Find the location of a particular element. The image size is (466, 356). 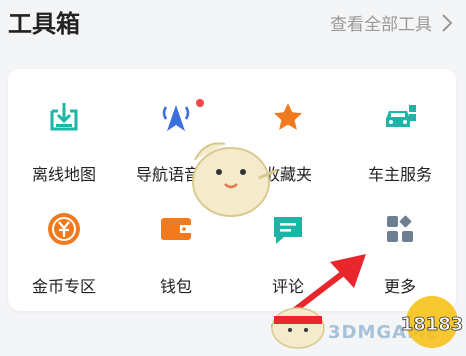

tool-label: 车主服务 is located at coordinates (399, 174).